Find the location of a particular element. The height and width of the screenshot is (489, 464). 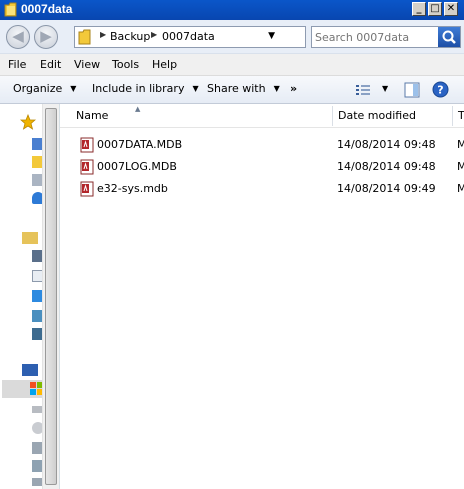

file-date: 14/08/2014 09:49 is located at coordinates (386, 188).